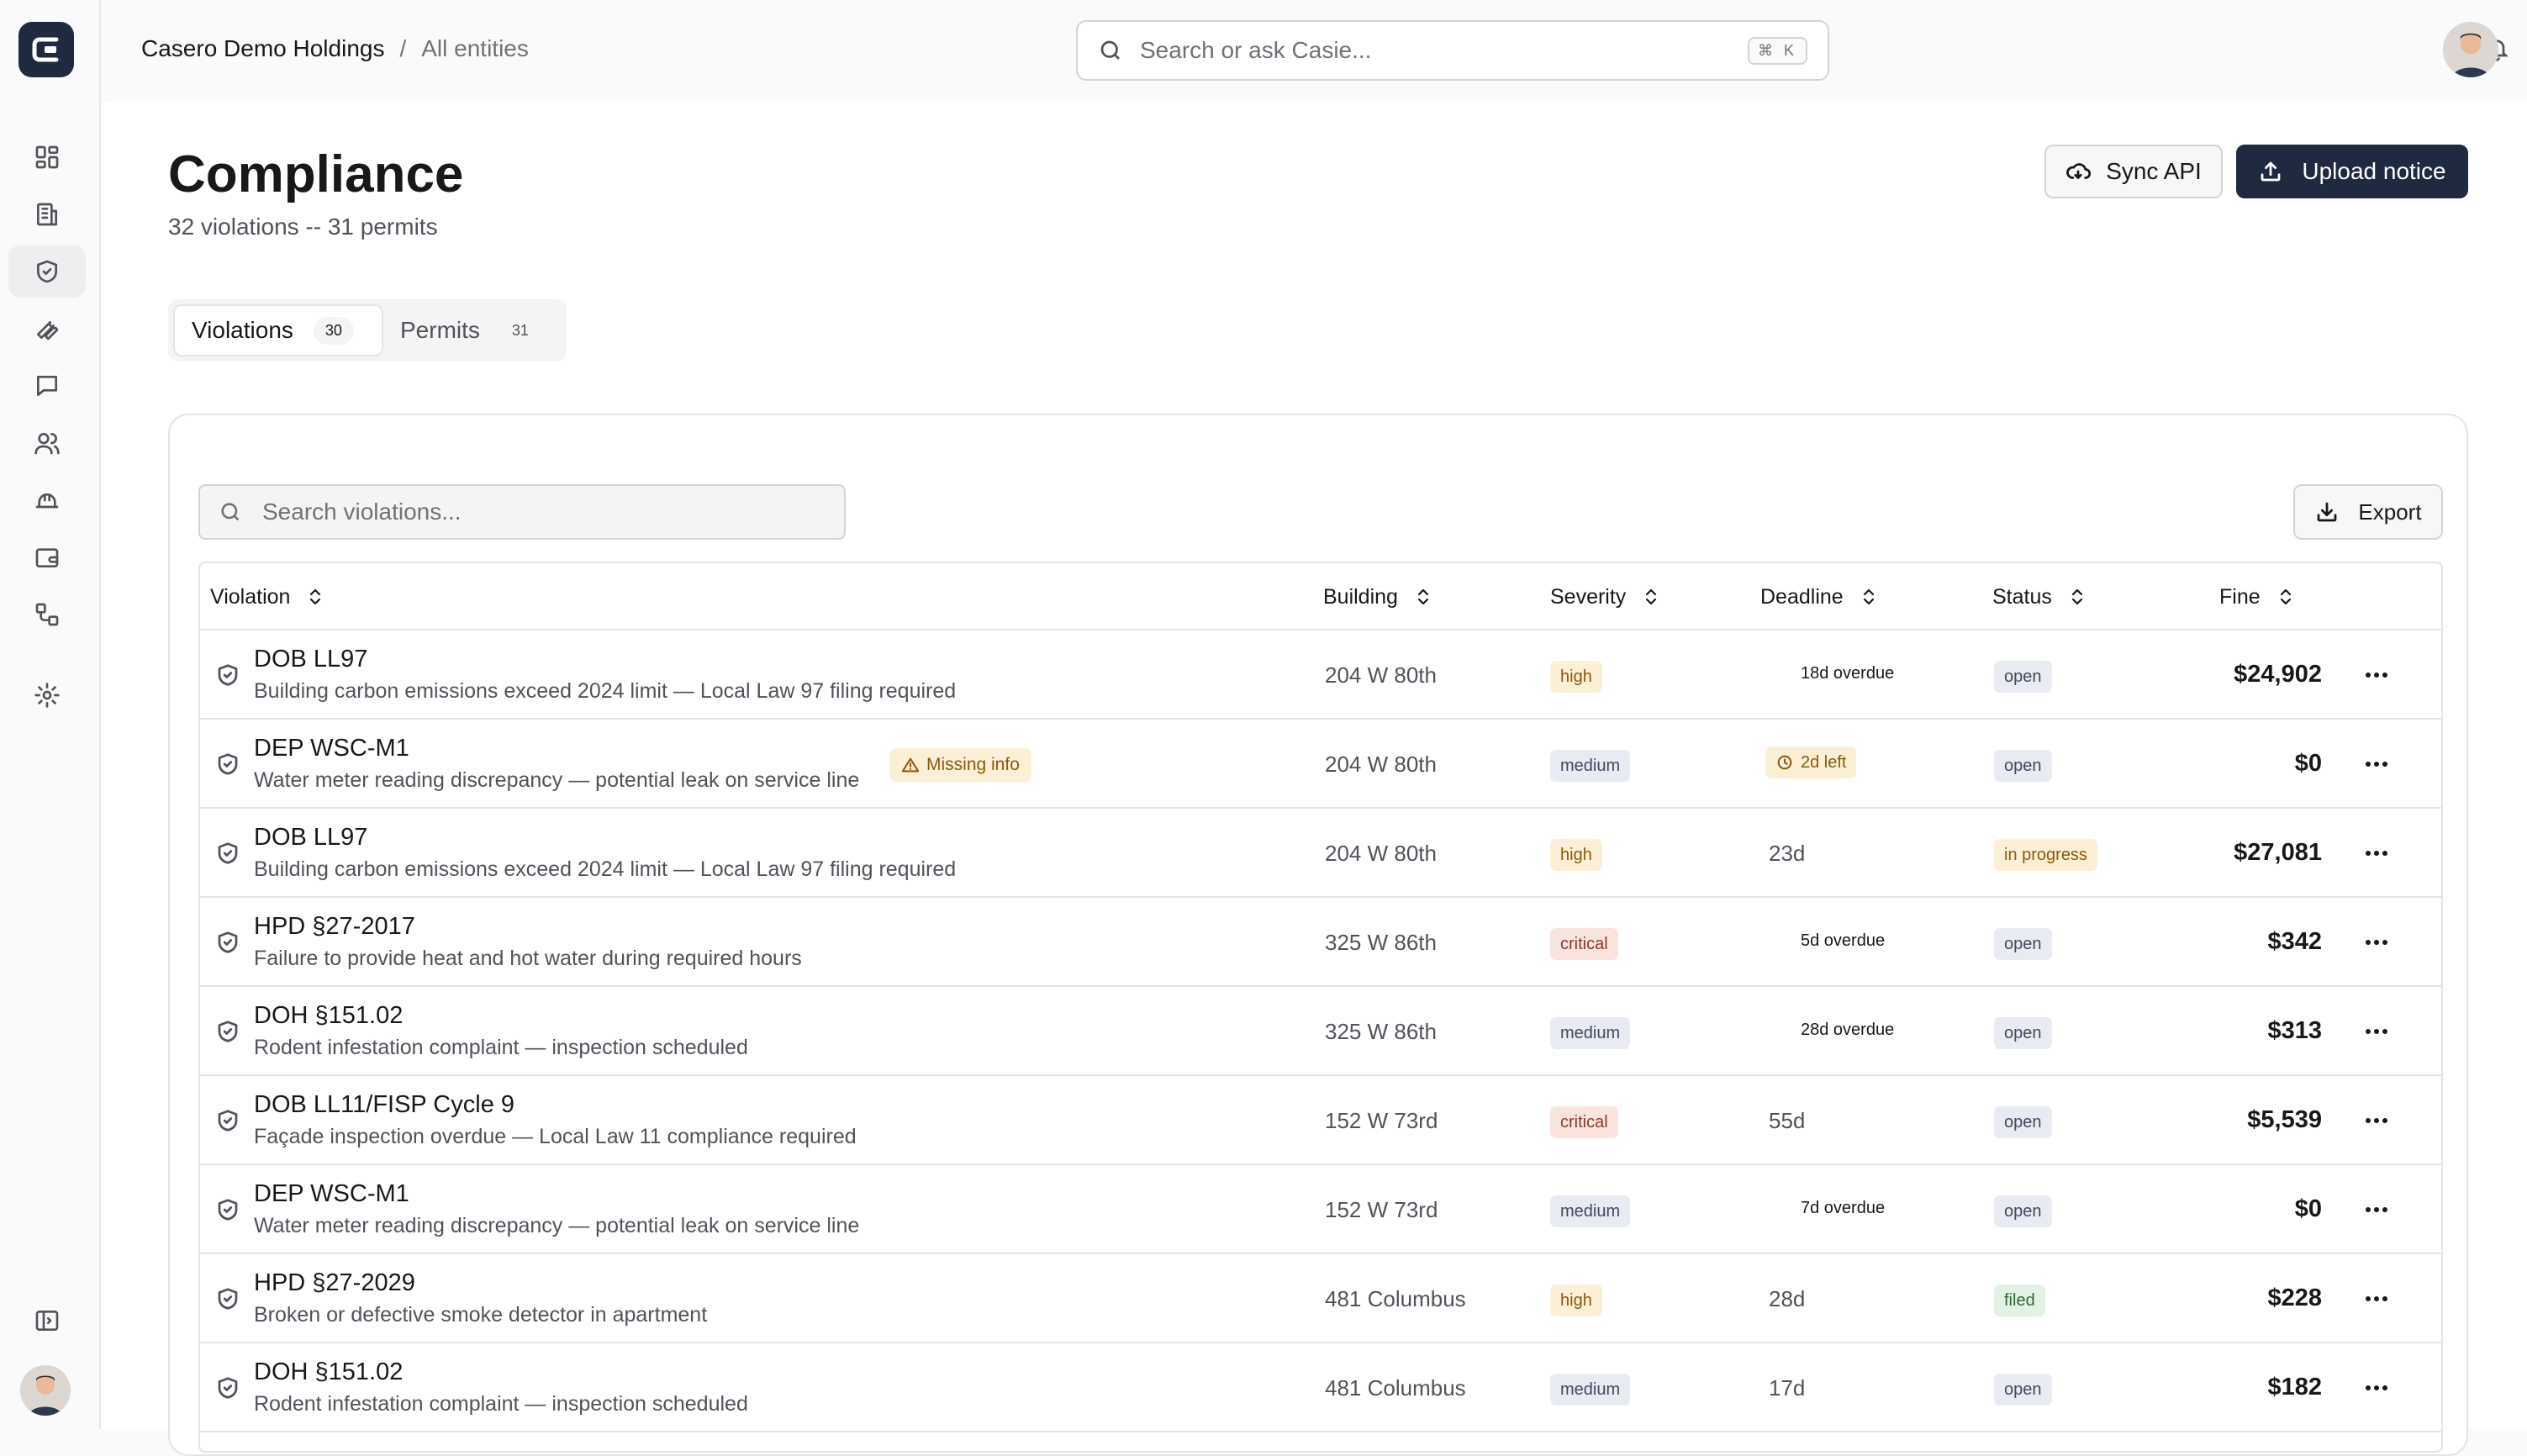 The image size is (2527, 1456). What do you see at coordinates (47, 271) in the screenshot?
I see `nav-compliance` at bounding box center [47, 271].